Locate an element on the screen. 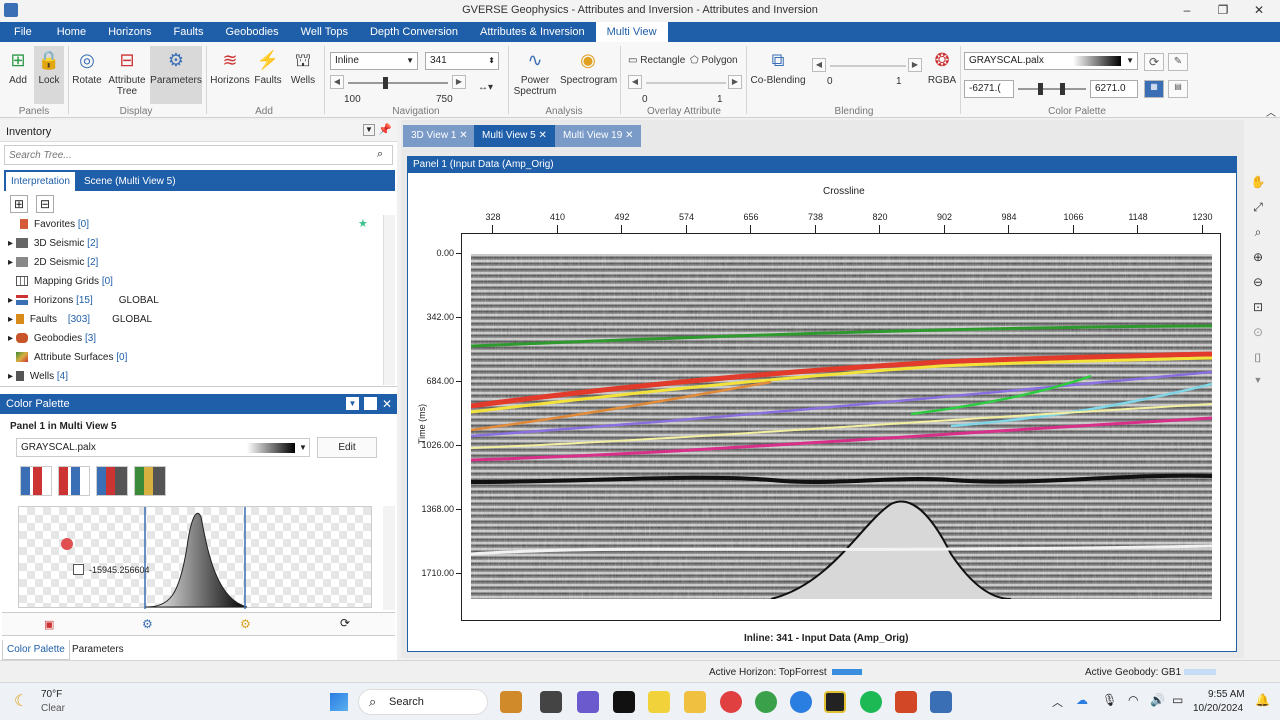  onedrive-icon: ☁ is located at coordinates (1082, 700).